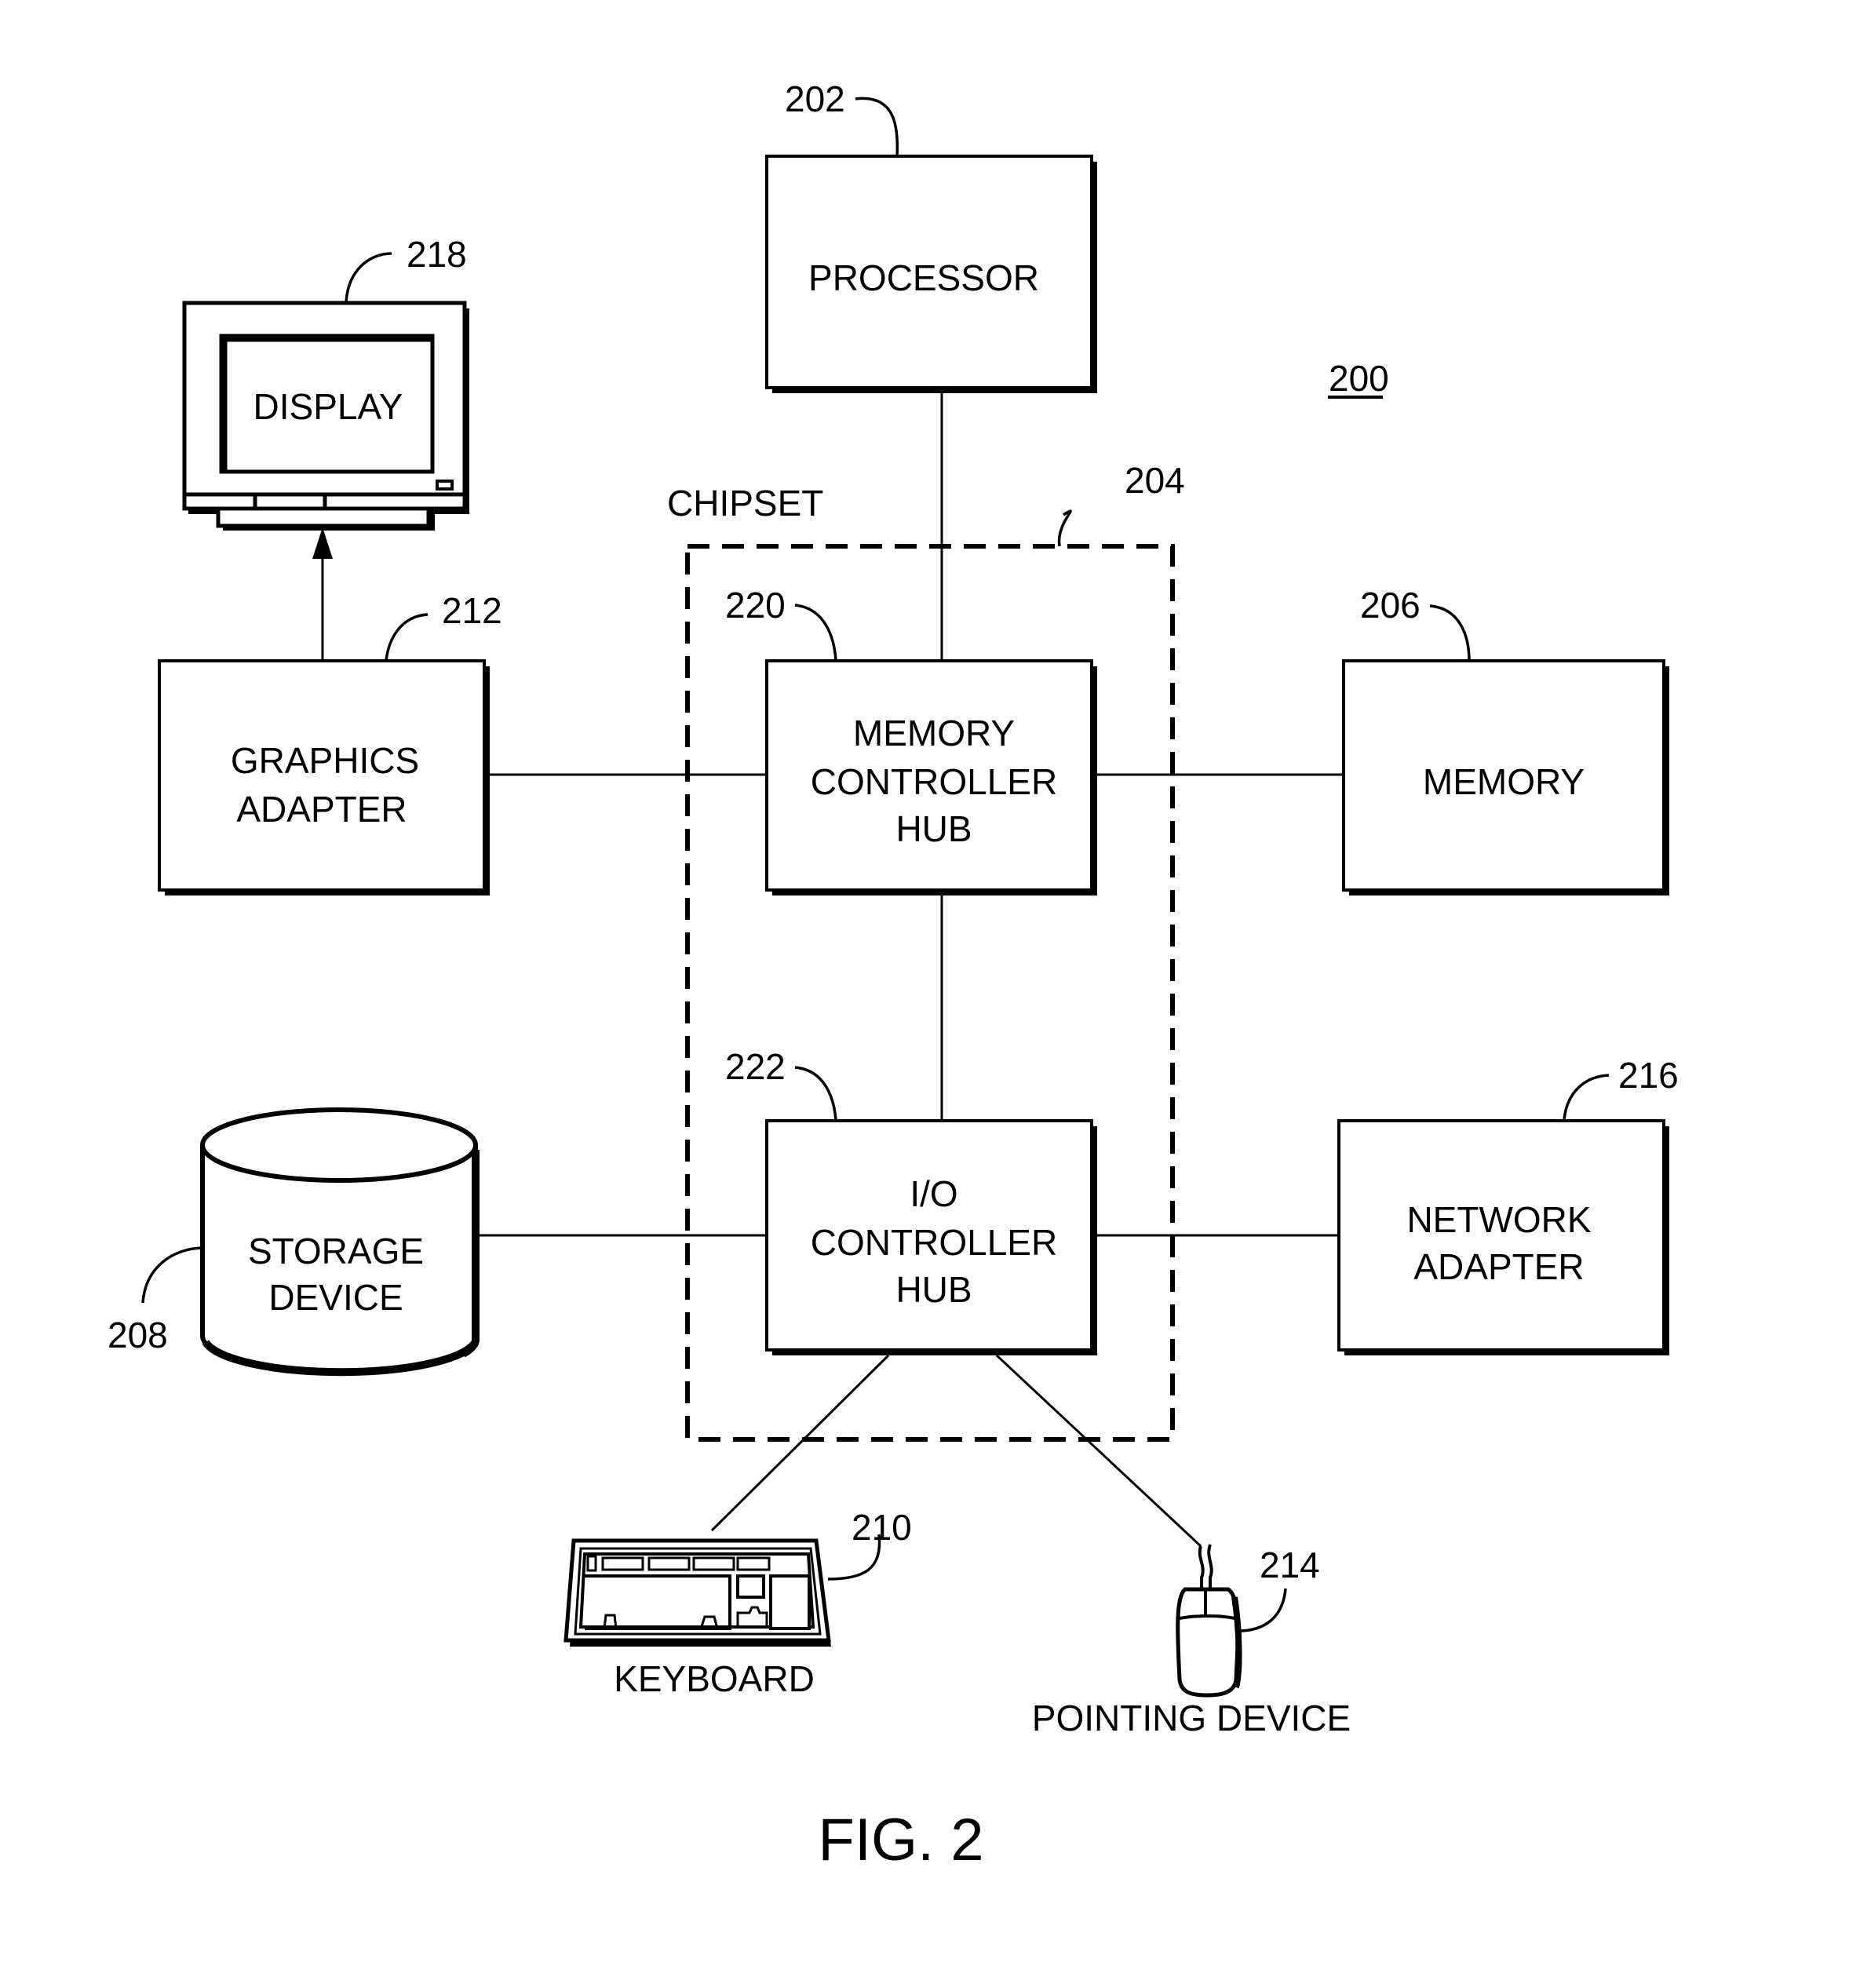  Describe the element at coordinates (755, 1066) in the screenshot. I see `ich-ref: 222` at that location.